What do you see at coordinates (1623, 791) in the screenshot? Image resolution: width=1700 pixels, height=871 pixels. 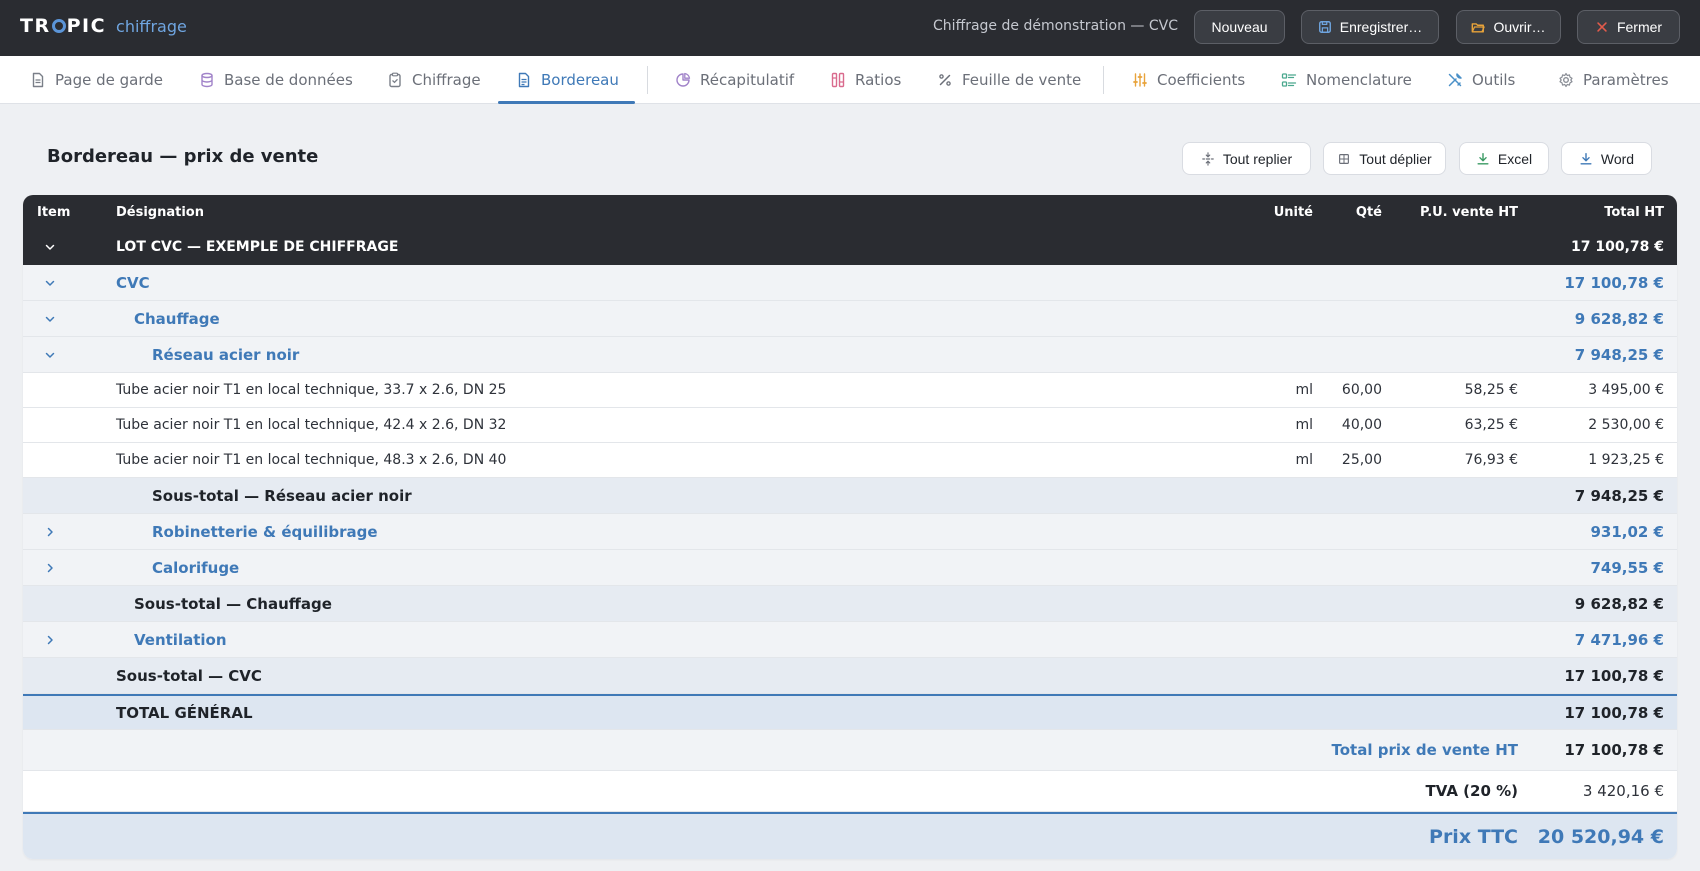 I see `tva-value: 3 420,16 €` at bounding box center [1623, 791].